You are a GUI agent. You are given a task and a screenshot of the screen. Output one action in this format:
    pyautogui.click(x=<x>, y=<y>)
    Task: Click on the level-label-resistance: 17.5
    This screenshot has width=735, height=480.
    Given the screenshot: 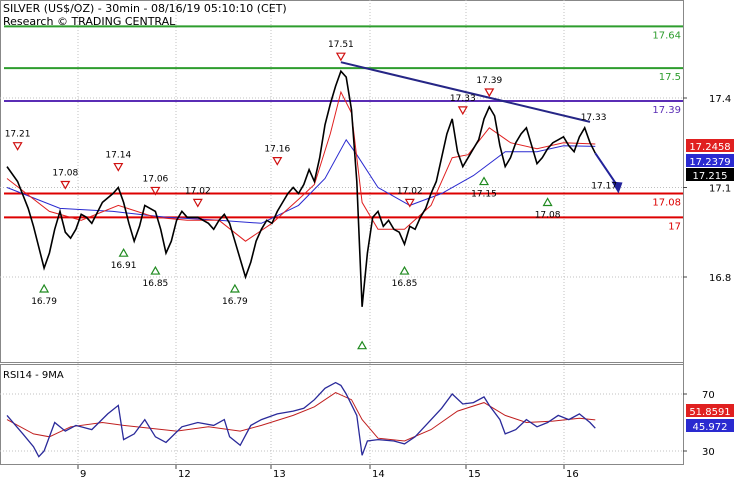 What is the action you would take?
    pyautogui.click(x=670, y=77)
    